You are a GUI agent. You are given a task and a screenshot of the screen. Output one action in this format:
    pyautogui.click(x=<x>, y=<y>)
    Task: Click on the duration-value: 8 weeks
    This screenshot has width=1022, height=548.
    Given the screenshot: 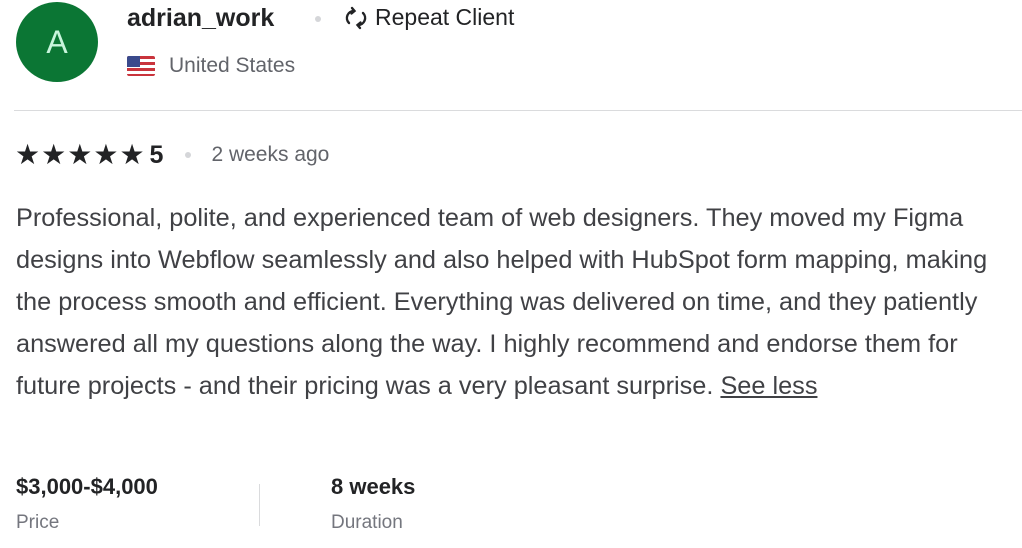 What is the action you would take?
    pyautogui.click(x=373, y=486)
    